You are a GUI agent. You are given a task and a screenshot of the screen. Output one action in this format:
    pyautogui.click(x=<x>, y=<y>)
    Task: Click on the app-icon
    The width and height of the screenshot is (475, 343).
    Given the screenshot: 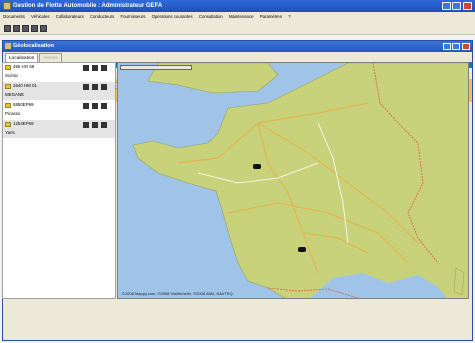 What is the action you would take?
    pyautogui.click(x=7, y=6)
    